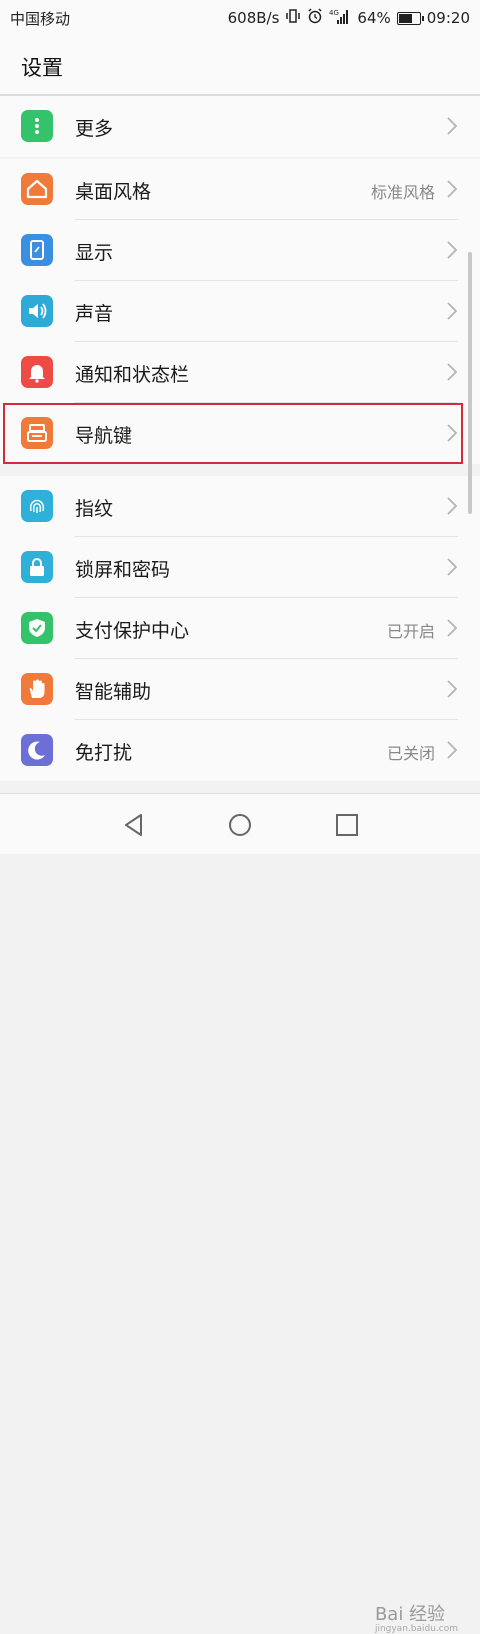  I want to click on lock-icon, so click(37, 567).